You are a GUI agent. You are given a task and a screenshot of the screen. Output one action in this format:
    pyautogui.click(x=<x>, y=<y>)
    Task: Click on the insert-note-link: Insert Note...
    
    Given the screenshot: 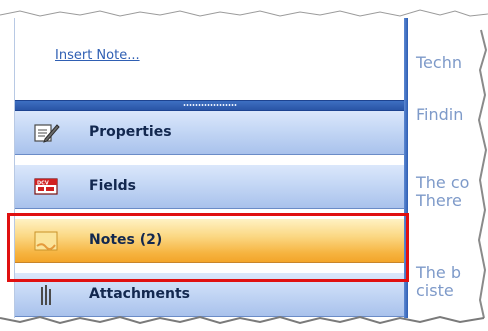 What is the action you would take?
    pyautogui.click(x=97, y=55)
    